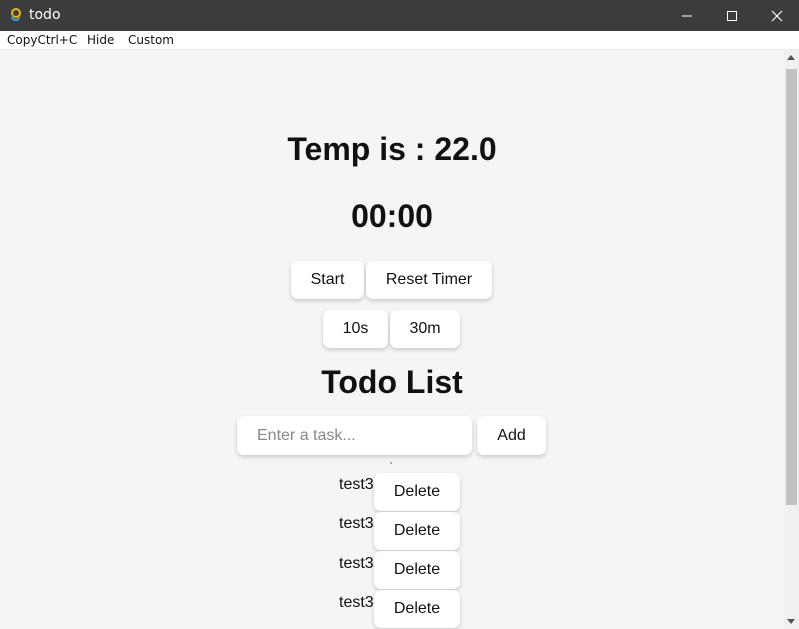 The width and height of the screenshot is (799, 629). What do you see at coordinates (399, 15) in the screenshot?
I see `title-bar: todo` at bounding box center [399, 15].